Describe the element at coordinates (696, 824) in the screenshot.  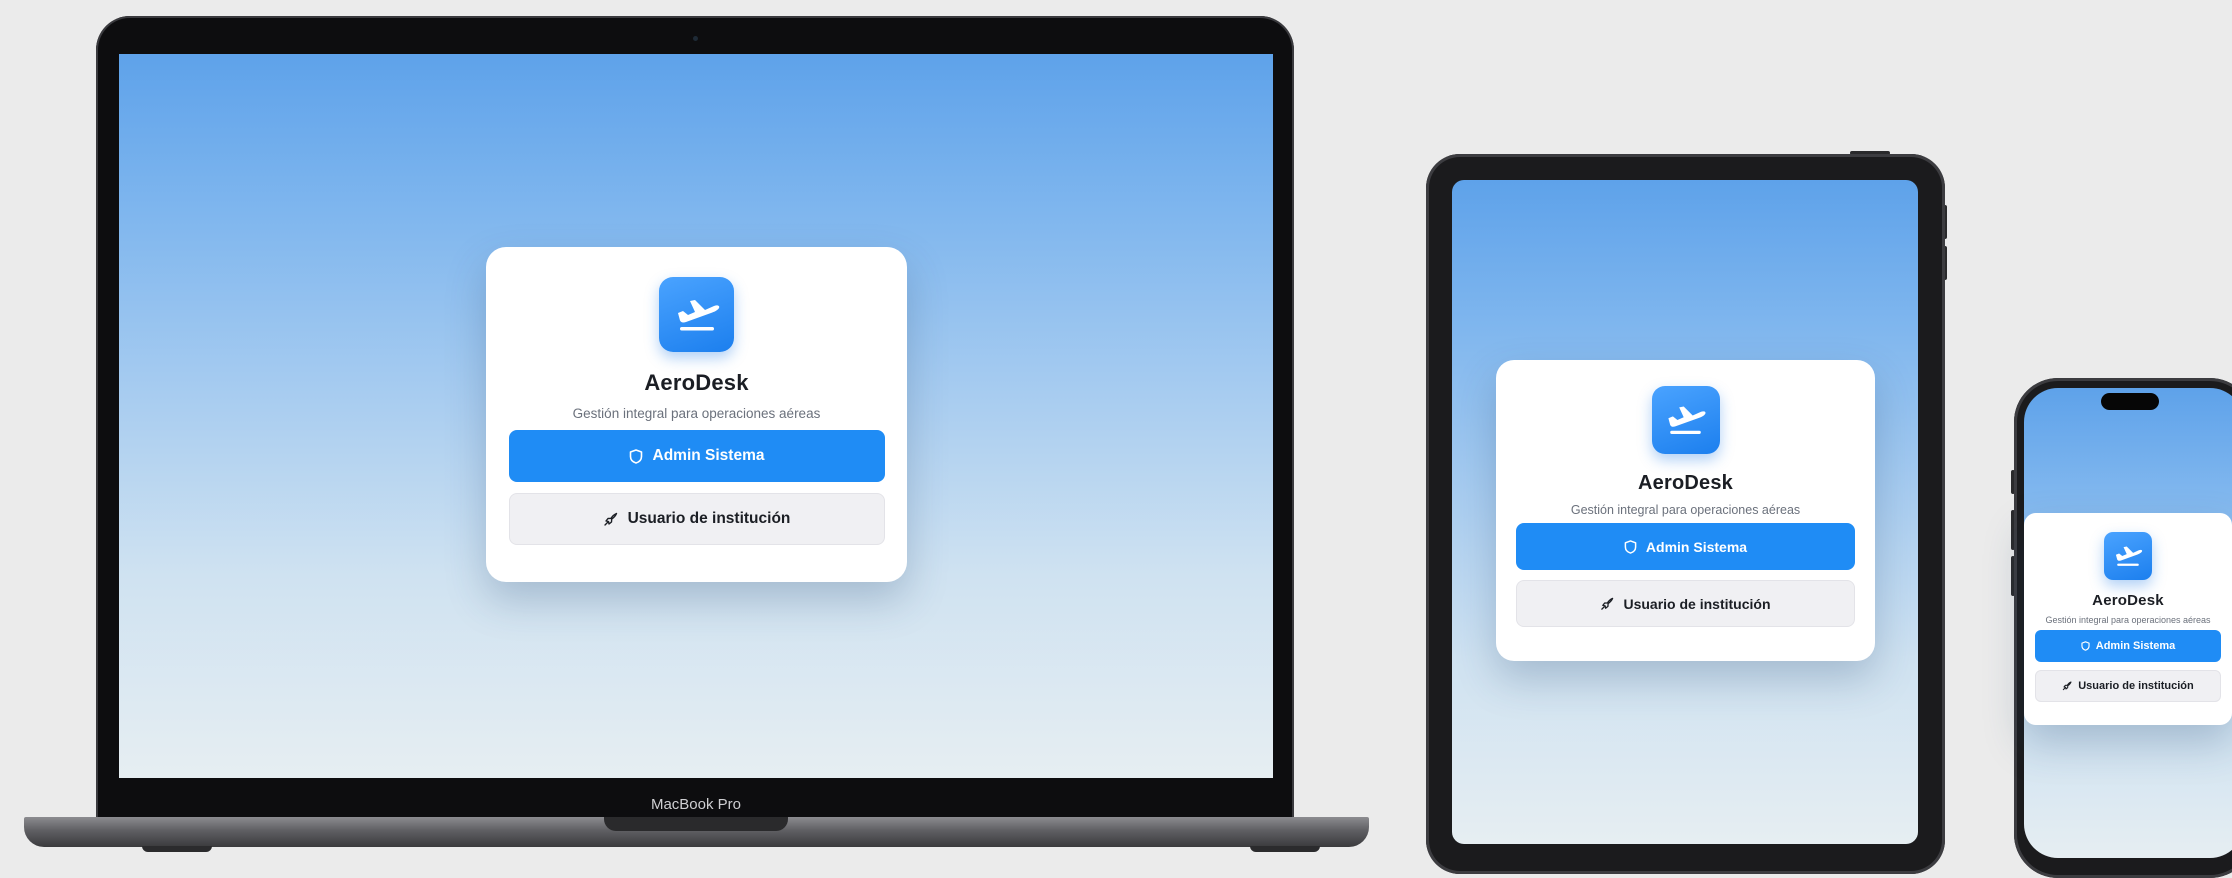
I see `macbook-hinge-notch` at that location.